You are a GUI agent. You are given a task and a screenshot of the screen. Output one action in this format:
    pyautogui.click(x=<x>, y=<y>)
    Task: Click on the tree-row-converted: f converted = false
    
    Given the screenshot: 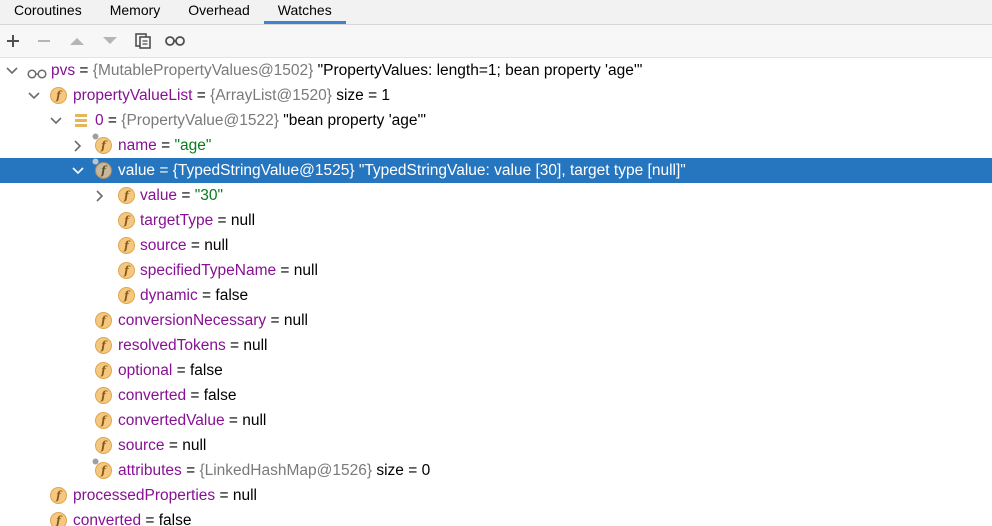 What is the action you would take?
    pyautogui.click(x=496, y=395)
    